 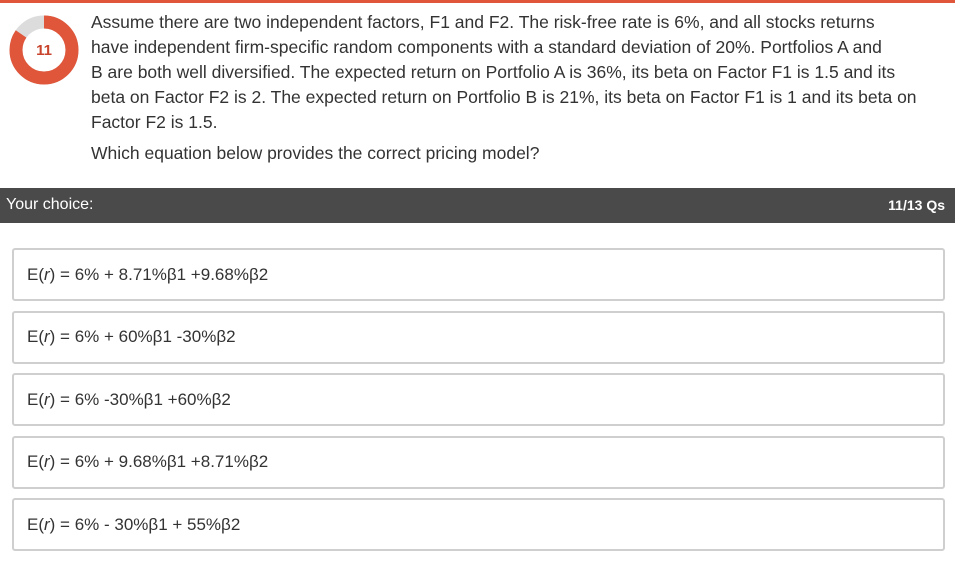 What do you see at coordinates (478, 462) in the screenshot?
I see `answer-option-4: E(r) = 6% + 9.68%β1 +8.71%β2` at bounding box center [478, 462].